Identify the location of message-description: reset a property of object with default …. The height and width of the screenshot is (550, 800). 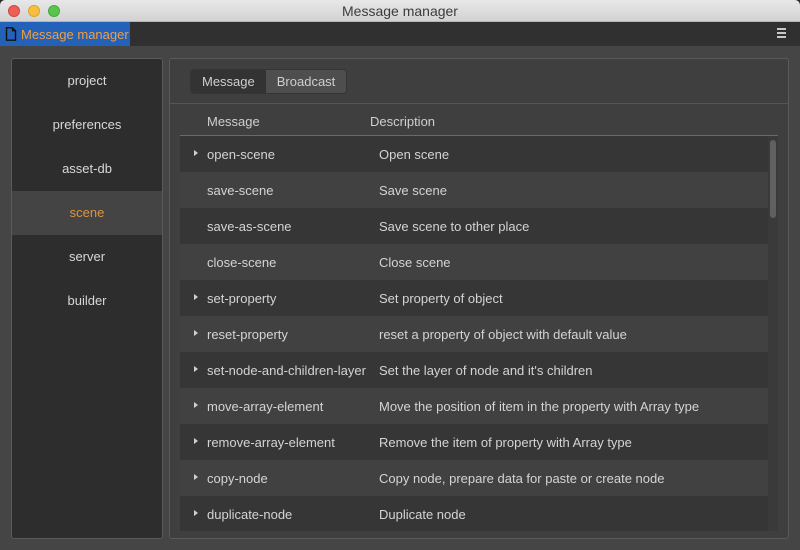
(503, 334).